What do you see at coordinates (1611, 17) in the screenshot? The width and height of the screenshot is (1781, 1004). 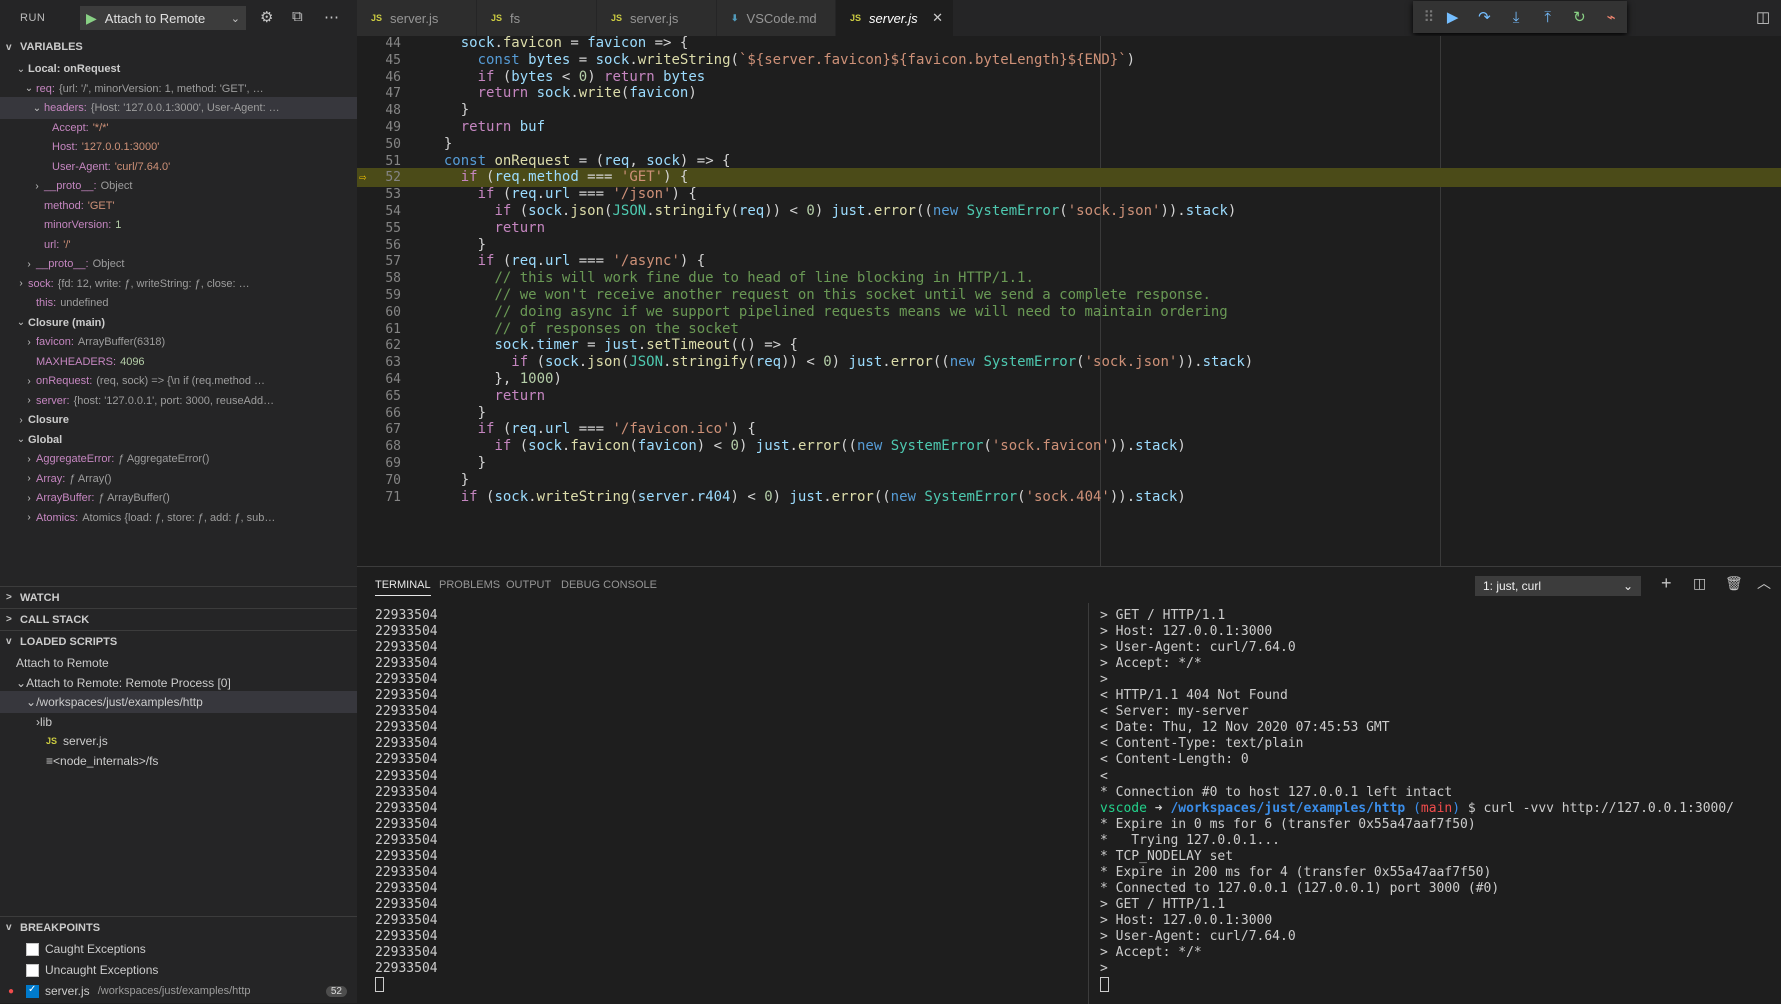 I see `disconnect-icon: ⌁` at bounding box center [1611, 17].